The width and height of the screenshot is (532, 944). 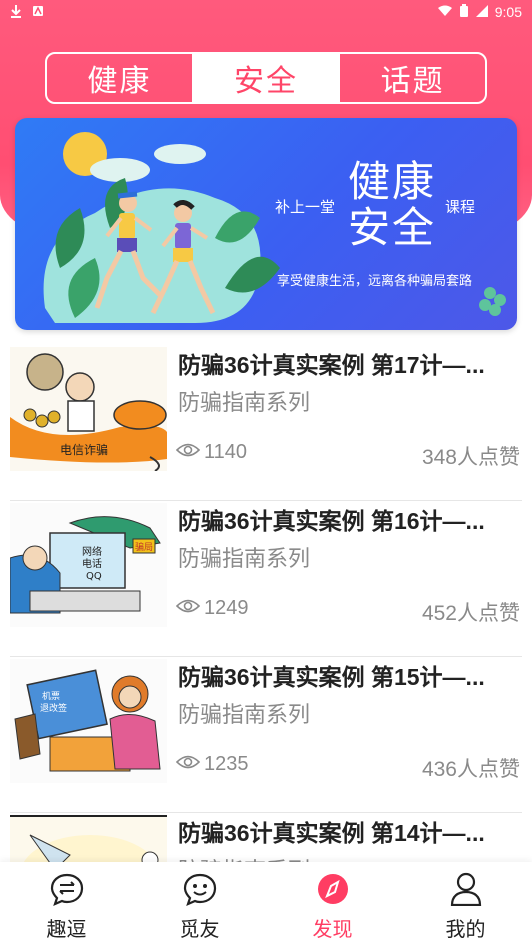 What do you see at coordinates (464, 12) in the screenshot?
I see `battery-icon` at bounding box center [464, 12].